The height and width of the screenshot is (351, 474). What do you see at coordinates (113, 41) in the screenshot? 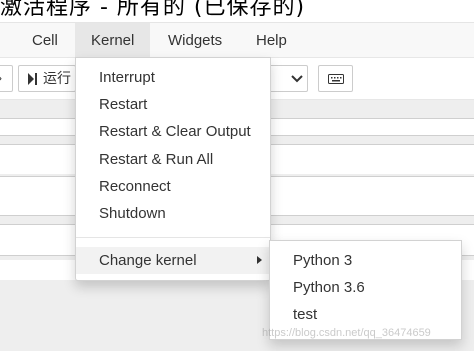
I see `menu-kernel: Kernel` at bounding box center [113, 41].